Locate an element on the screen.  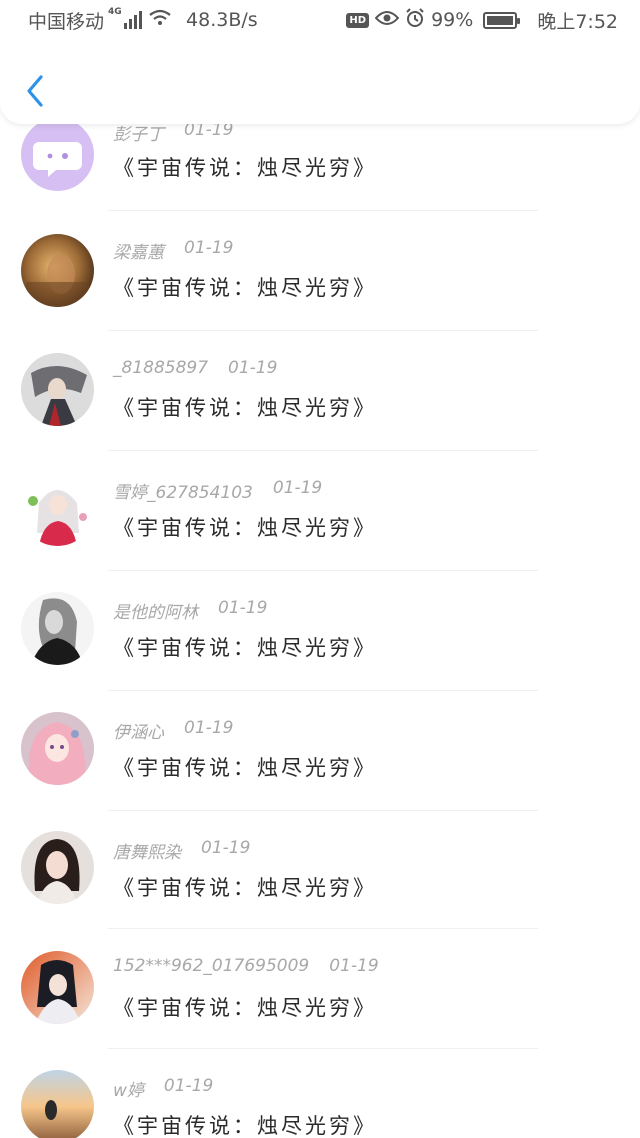
username: 唐舞熙染 is located at coordinates (147, 850).